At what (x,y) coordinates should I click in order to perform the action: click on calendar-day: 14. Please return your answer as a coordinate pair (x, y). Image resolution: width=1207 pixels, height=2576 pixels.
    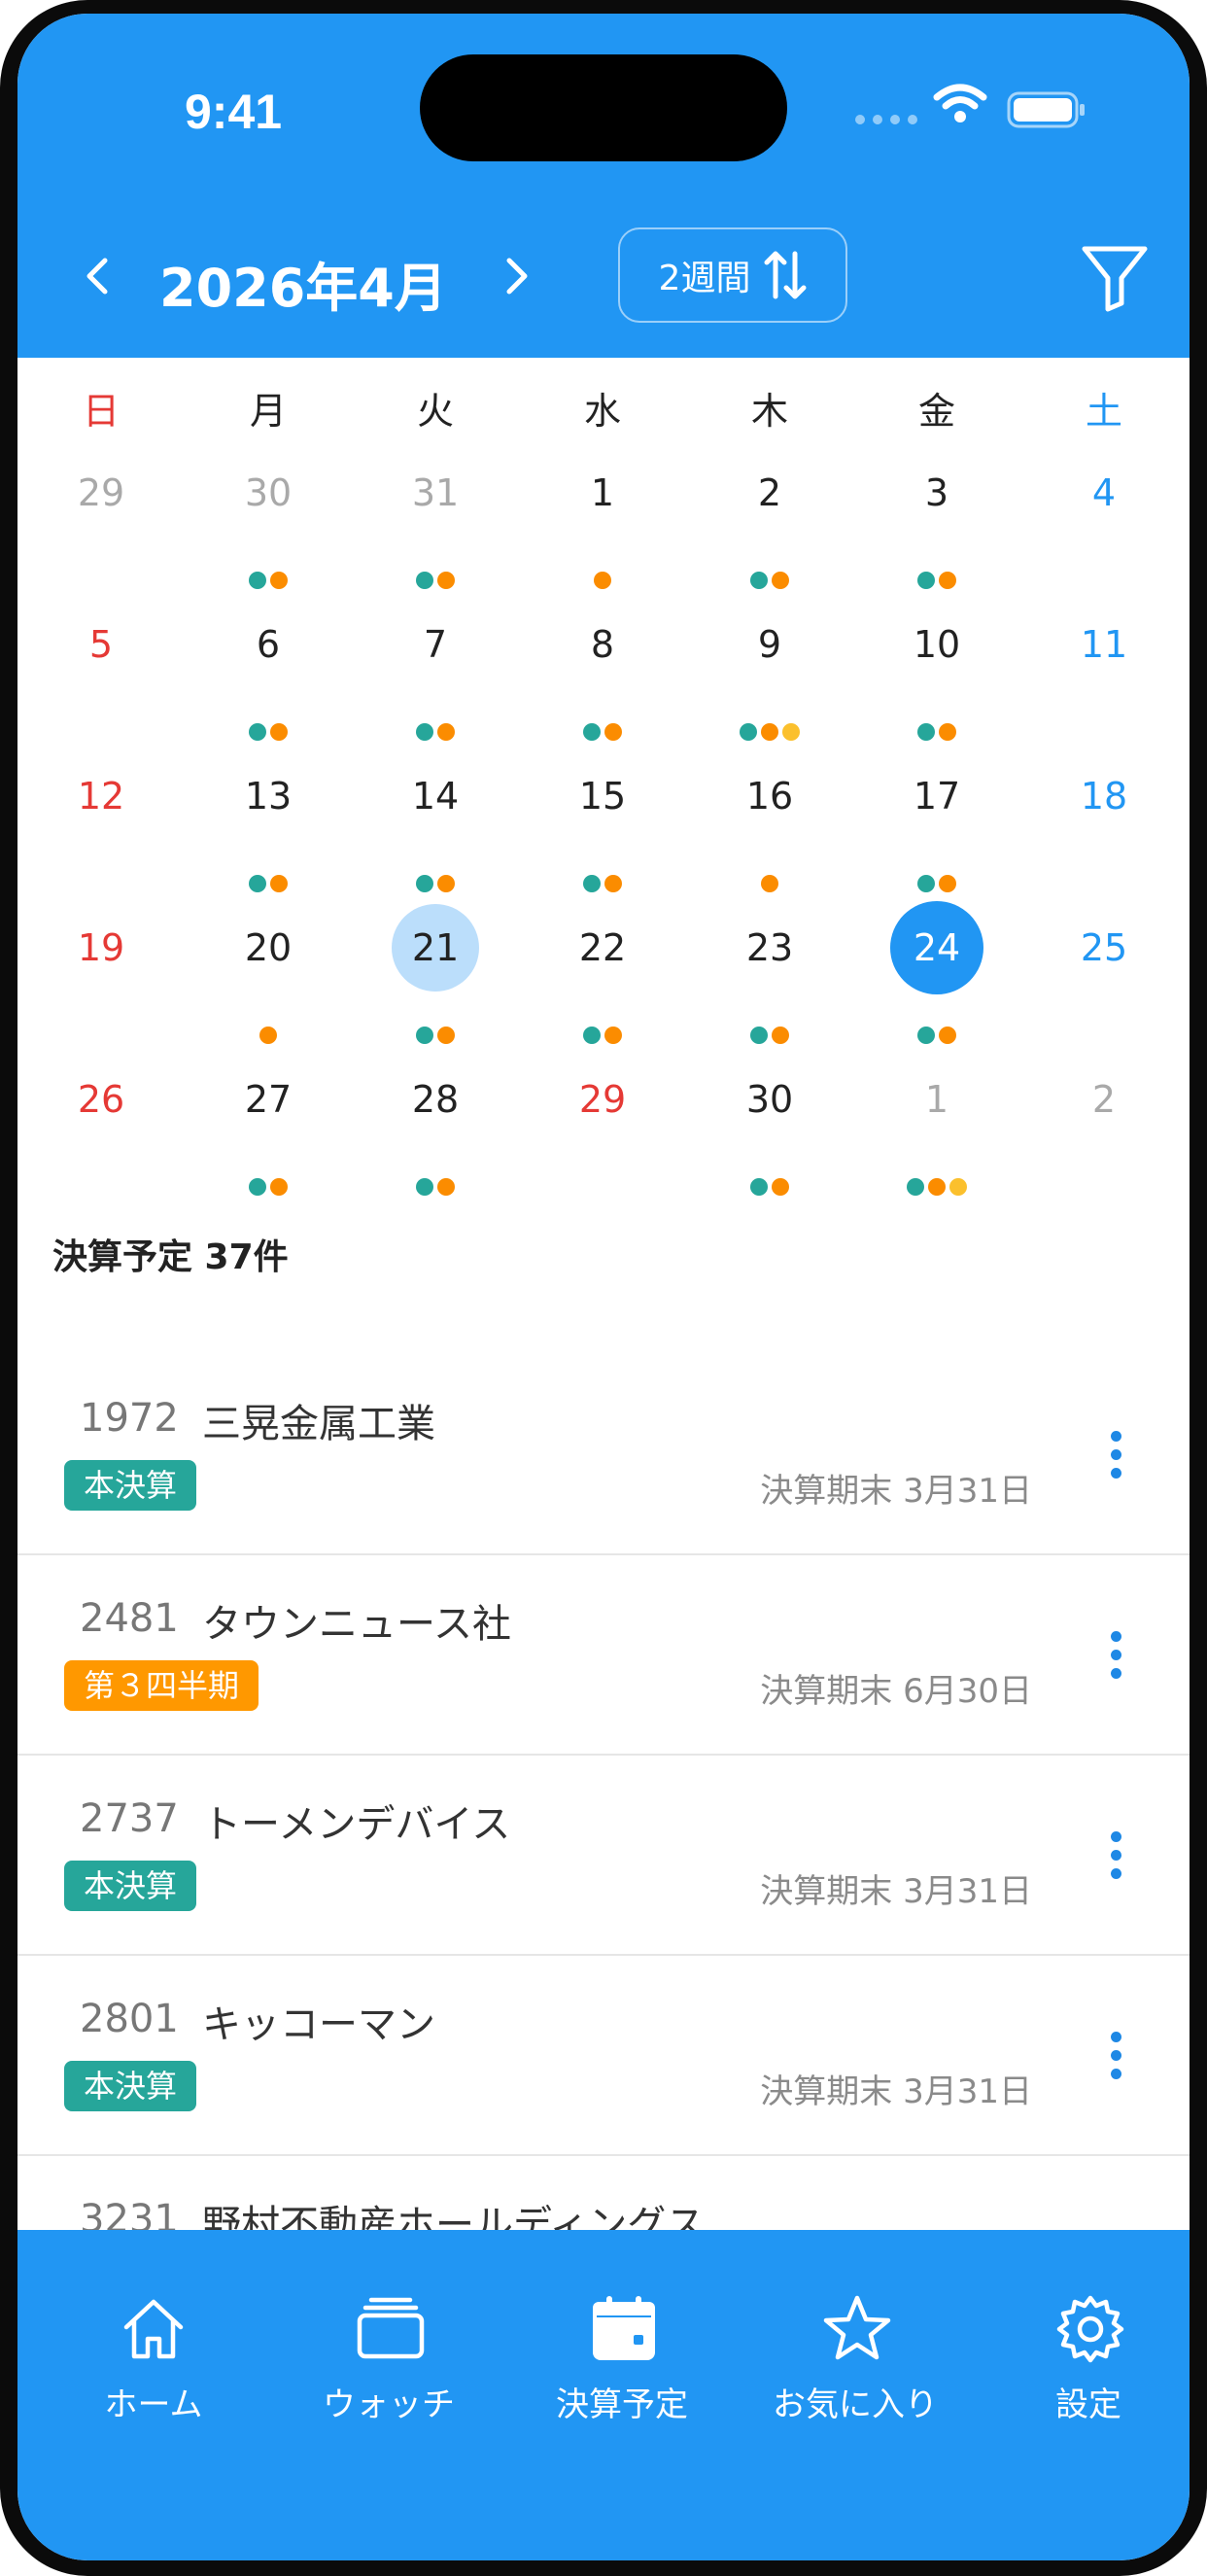
    Looking at the image, I should click on (435, 796).